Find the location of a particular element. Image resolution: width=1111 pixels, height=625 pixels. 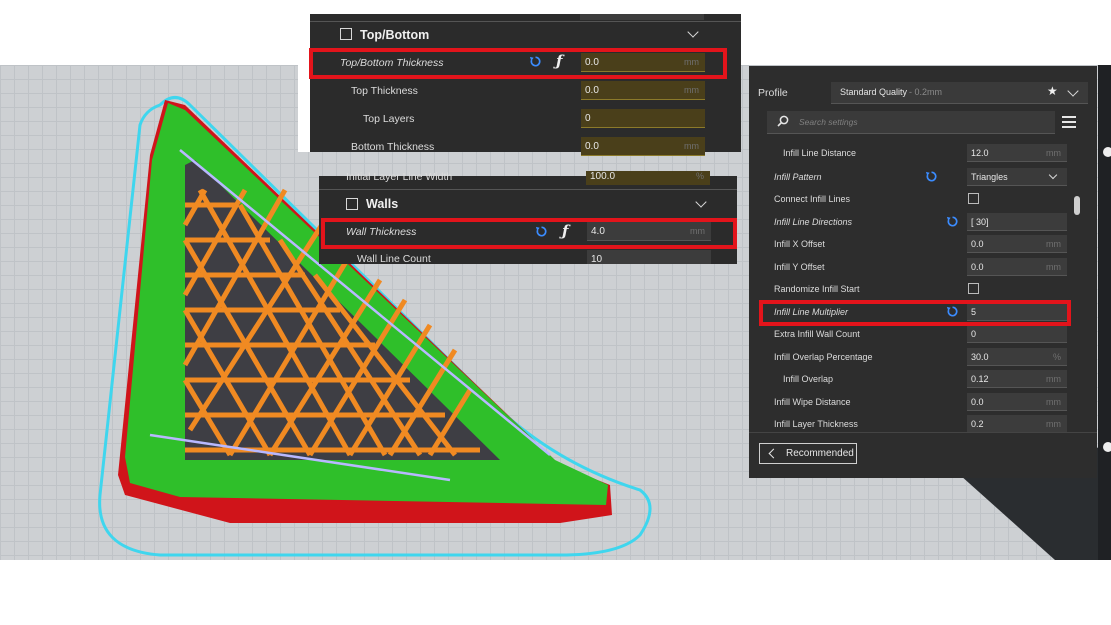

setting-value-field: 0.2 mm is located at coordinates (1017, 424).